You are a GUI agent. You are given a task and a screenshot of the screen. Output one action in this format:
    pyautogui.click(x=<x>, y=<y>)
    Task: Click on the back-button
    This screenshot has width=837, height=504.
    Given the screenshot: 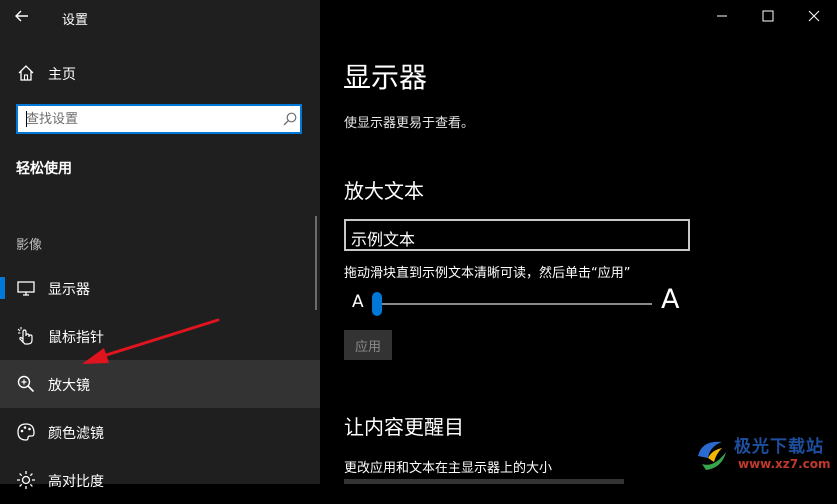 What is the action you would take?
    pyautogui.click(x=24, y=16)
    